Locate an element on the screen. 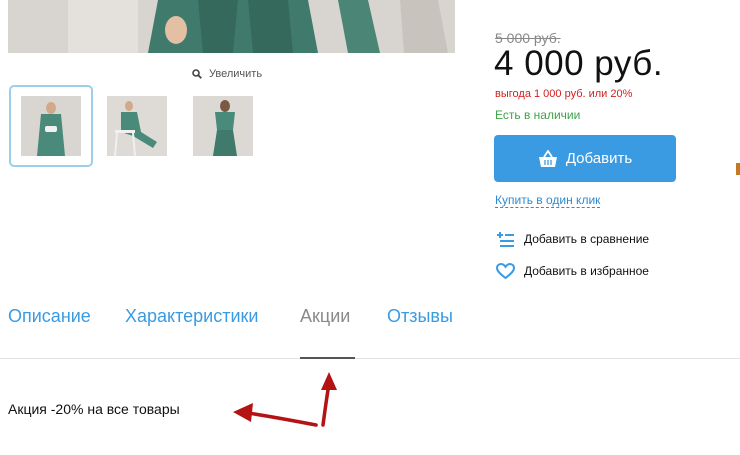 This screenshot has height=455, width=740. magnifier-icon is located at coordinates (197, 74).